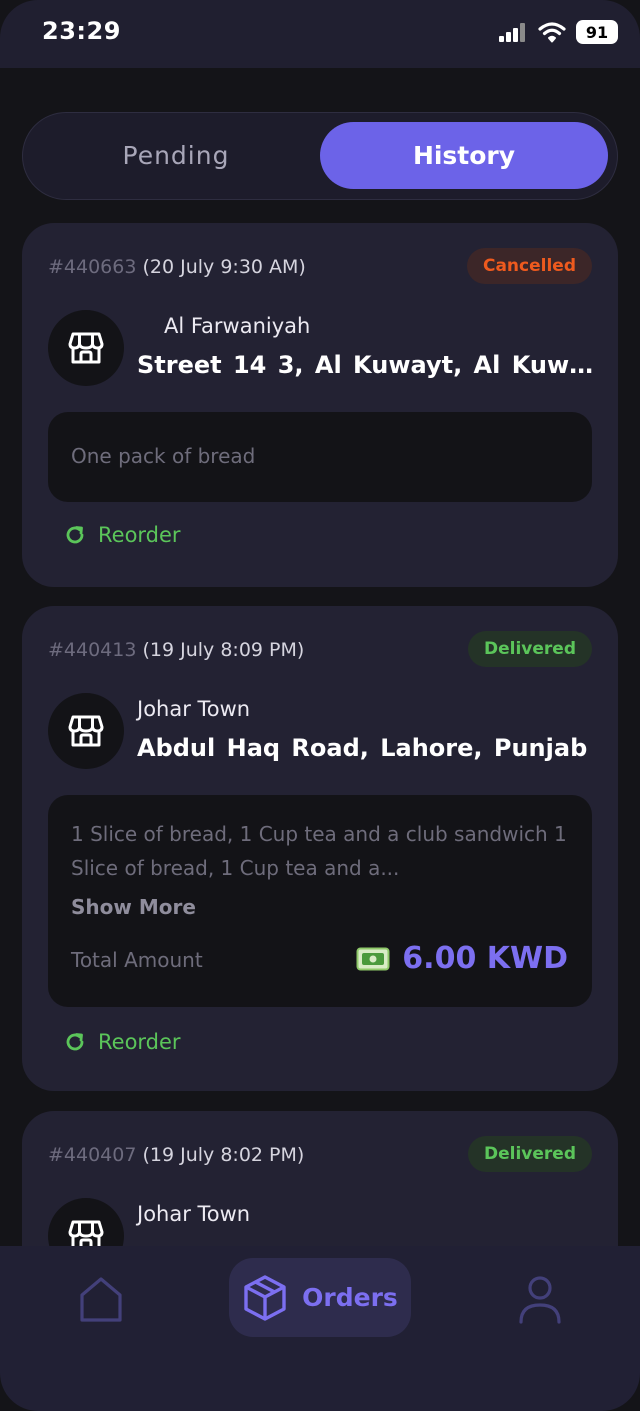 This screenshot has height=1411, width=640. I want to click on box-icon, so click(265, 1297).